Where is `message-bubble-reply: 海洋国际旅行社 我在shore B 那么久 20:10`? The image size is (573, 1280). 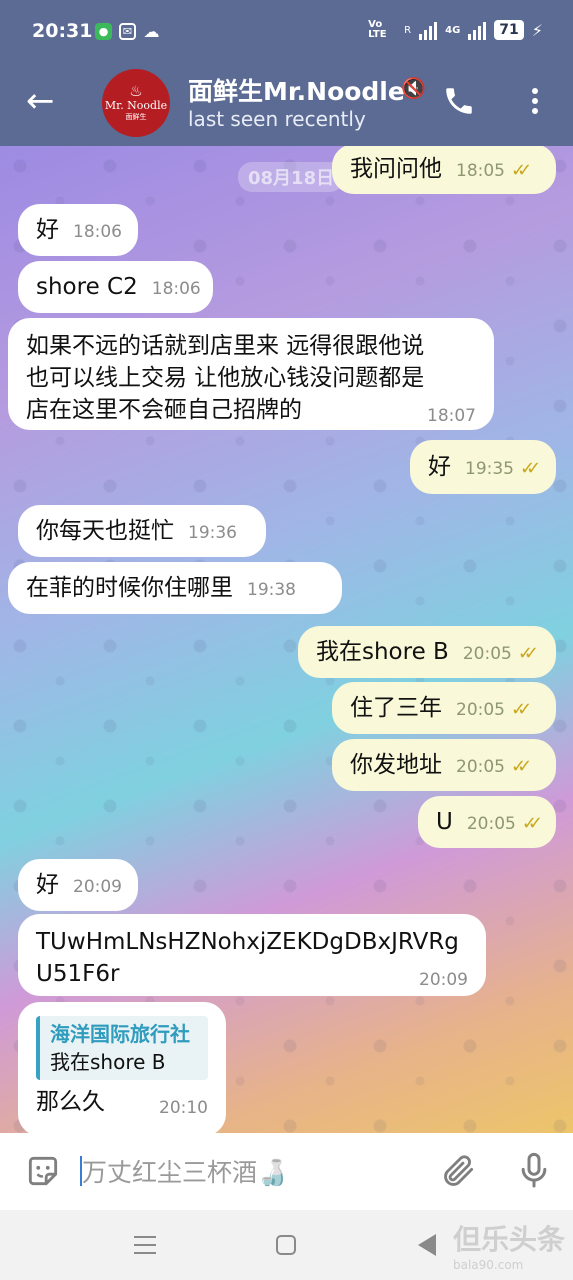 message-bubble-reply: 海洋国际旅行社 我在shore B 那么久 20:10 is located at coordinates (122, 1067).